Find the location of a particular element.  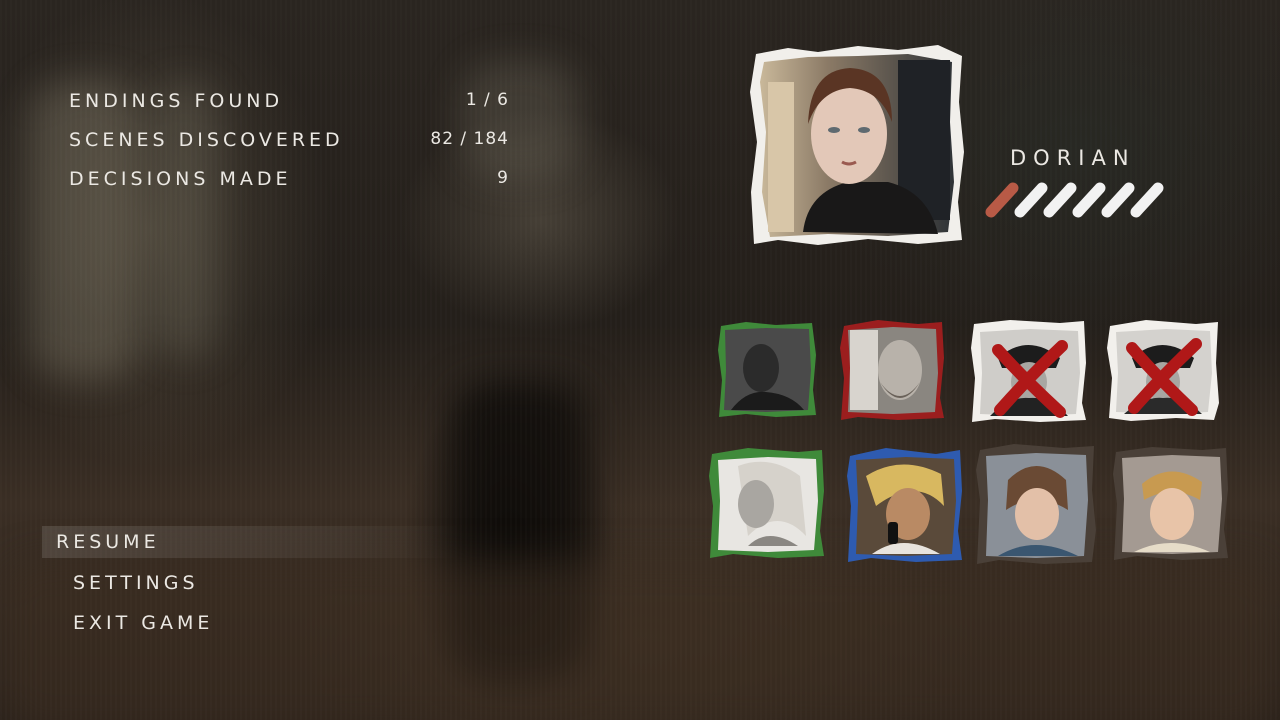

character-3-portrait is located at coordinates (1028, 371).